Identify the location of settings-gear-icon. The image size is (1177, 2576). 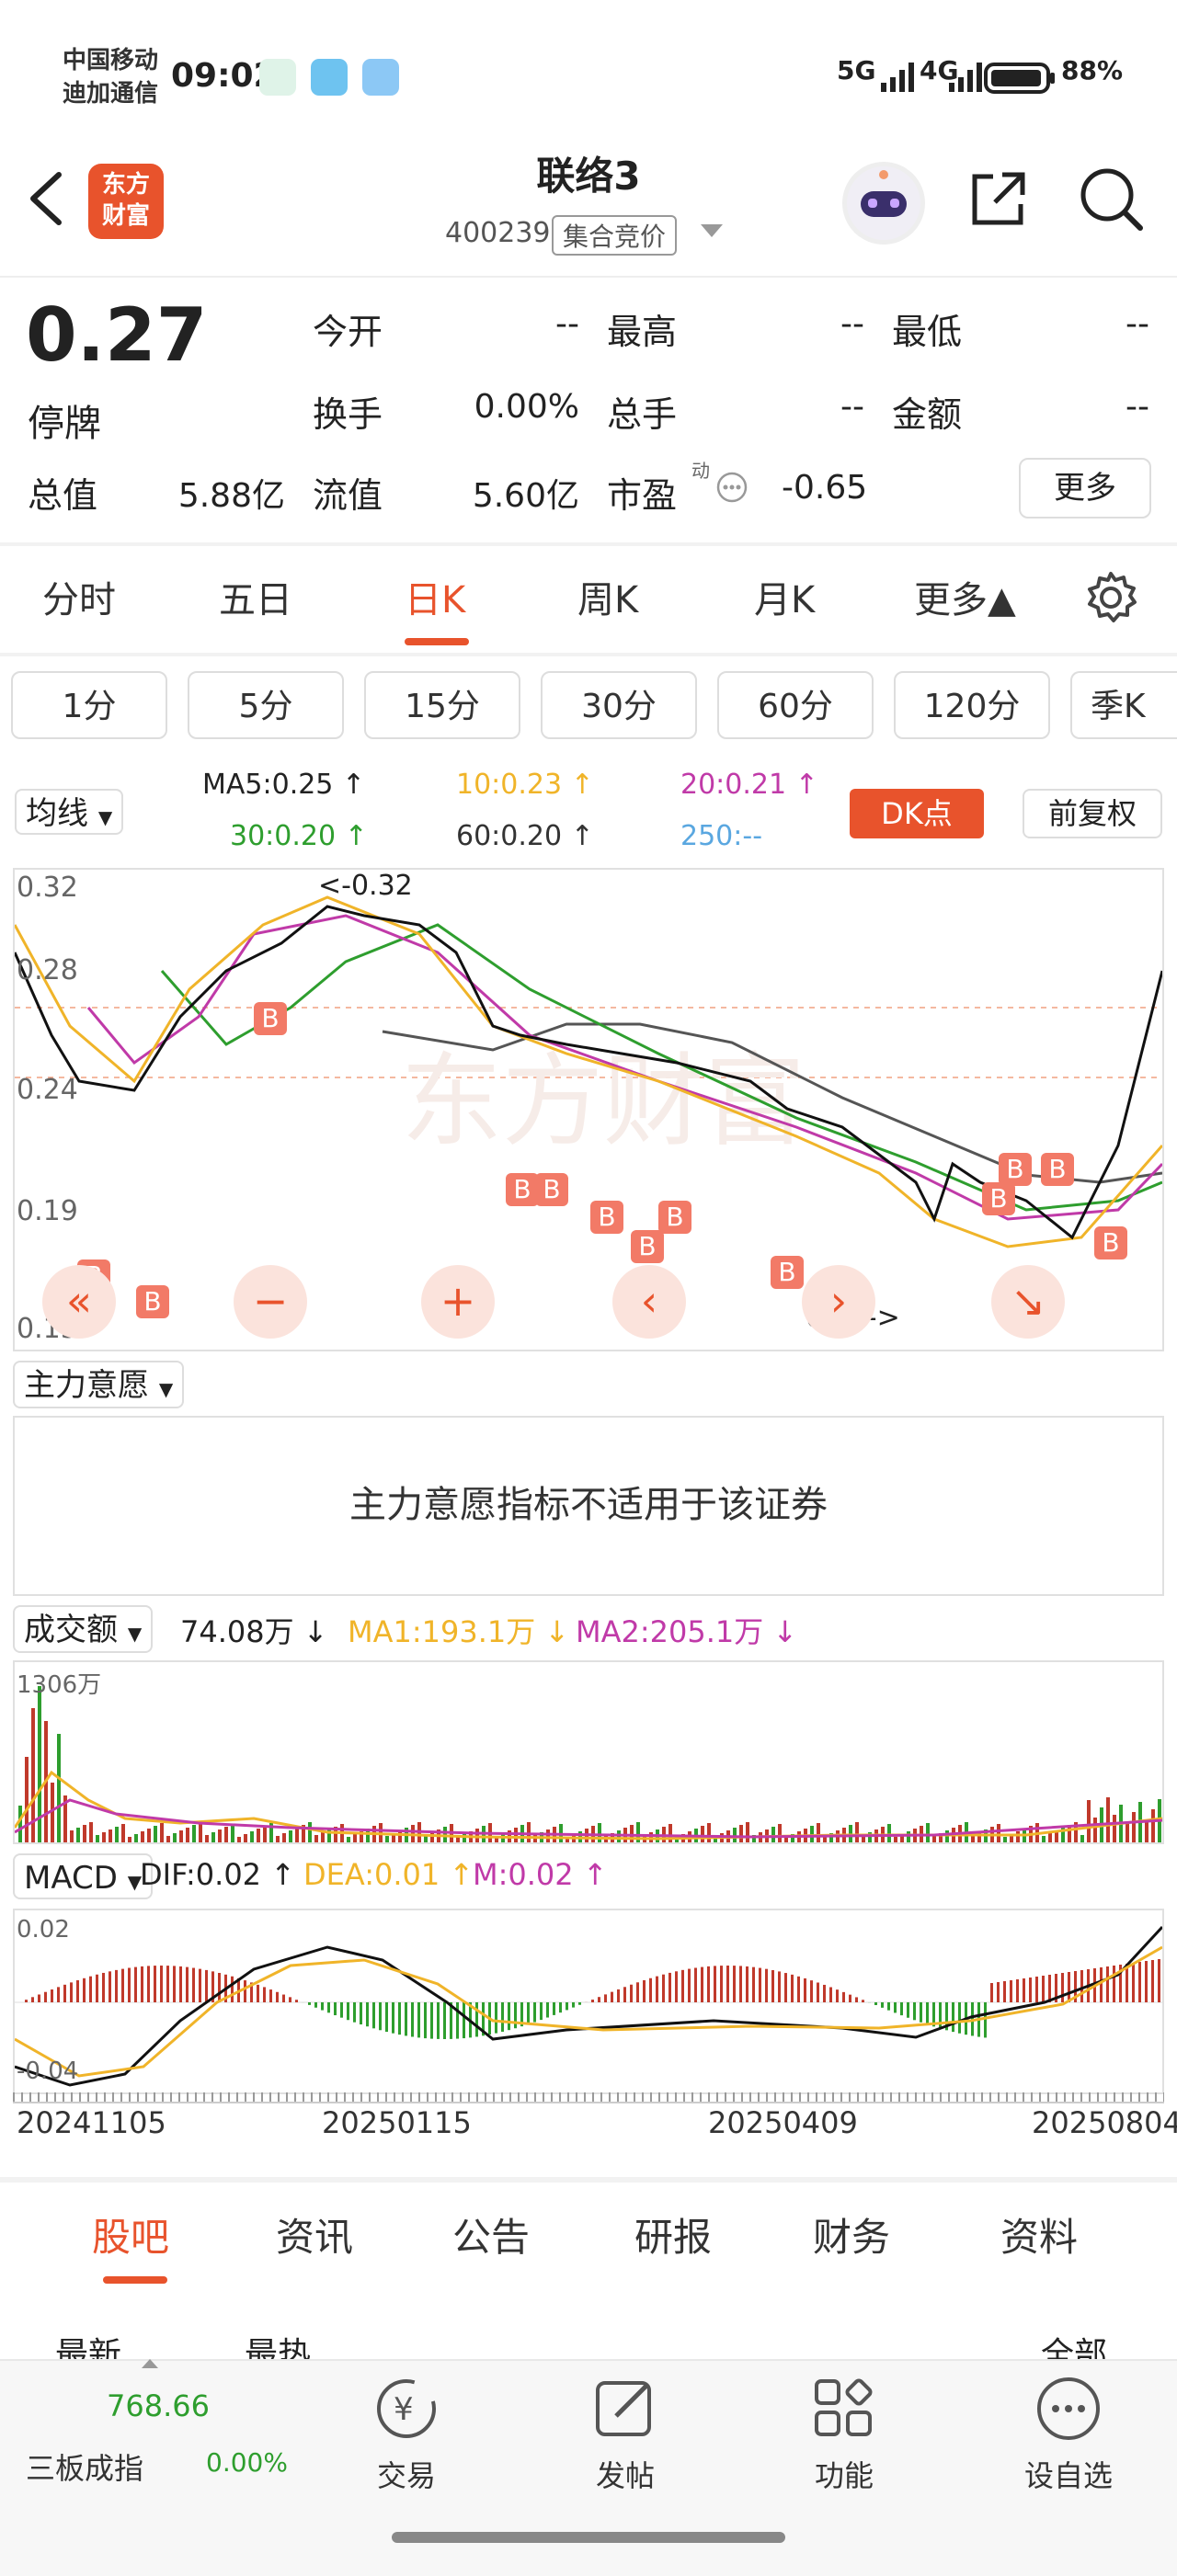
(1110, 599).